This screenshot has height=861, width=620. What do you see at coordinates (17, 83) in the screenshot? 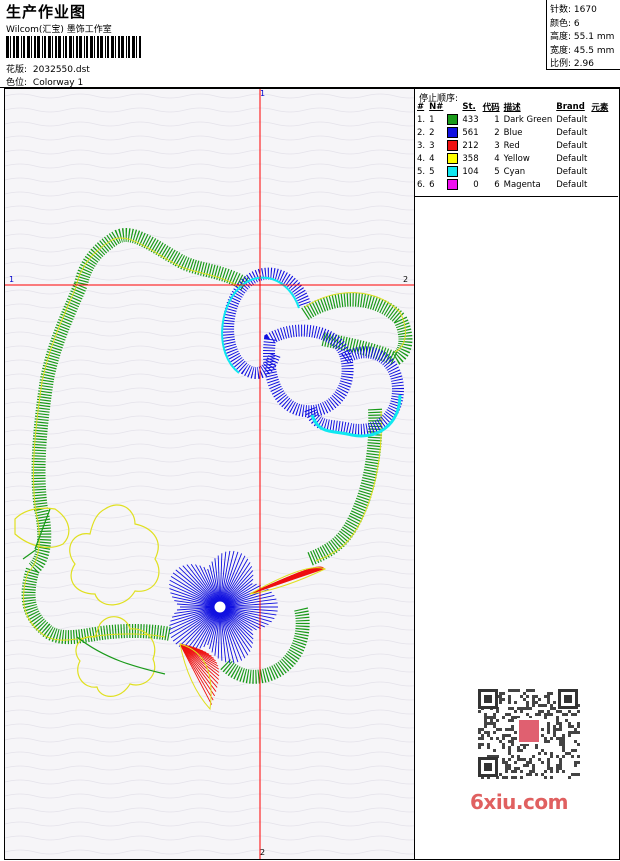
I see `colorway-label: 色位:` at bounding box center [17, 83].